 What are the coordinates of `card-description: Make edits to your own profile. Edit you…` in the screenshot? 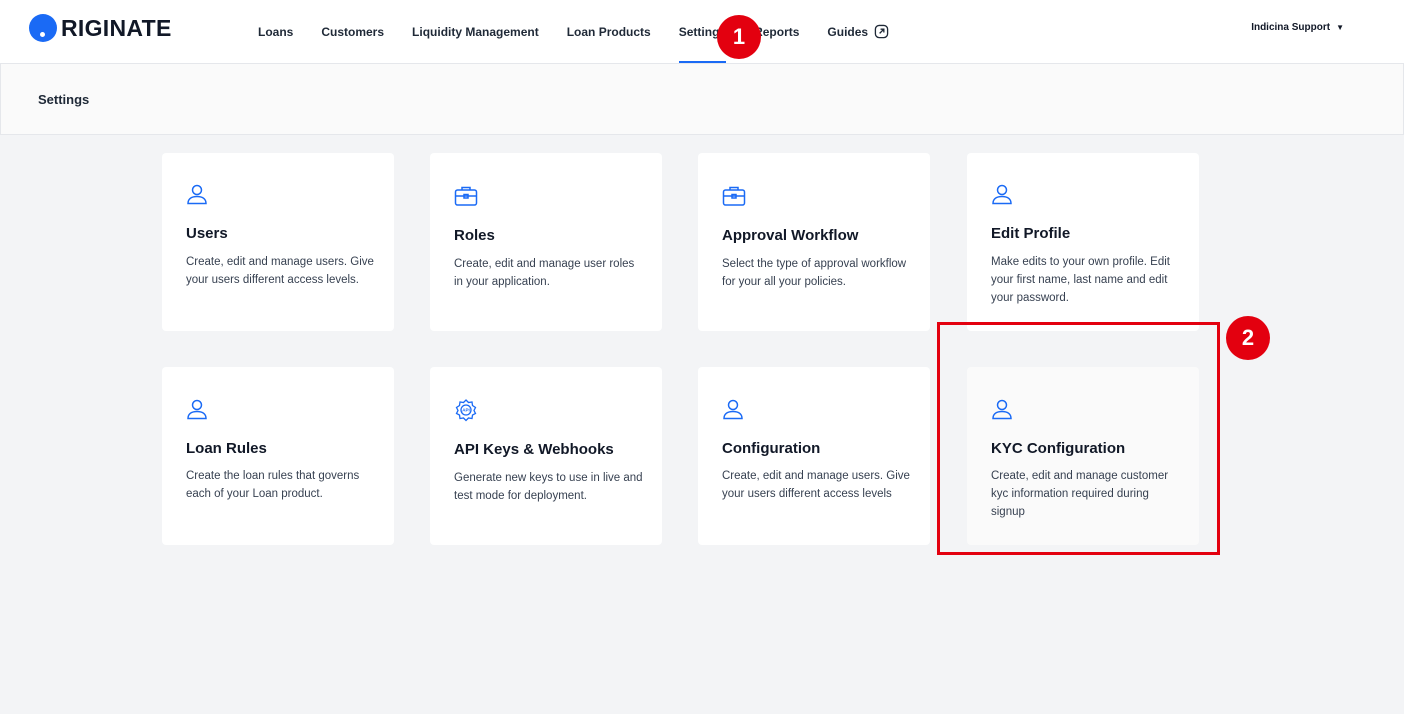 It's located at (1080, 280).